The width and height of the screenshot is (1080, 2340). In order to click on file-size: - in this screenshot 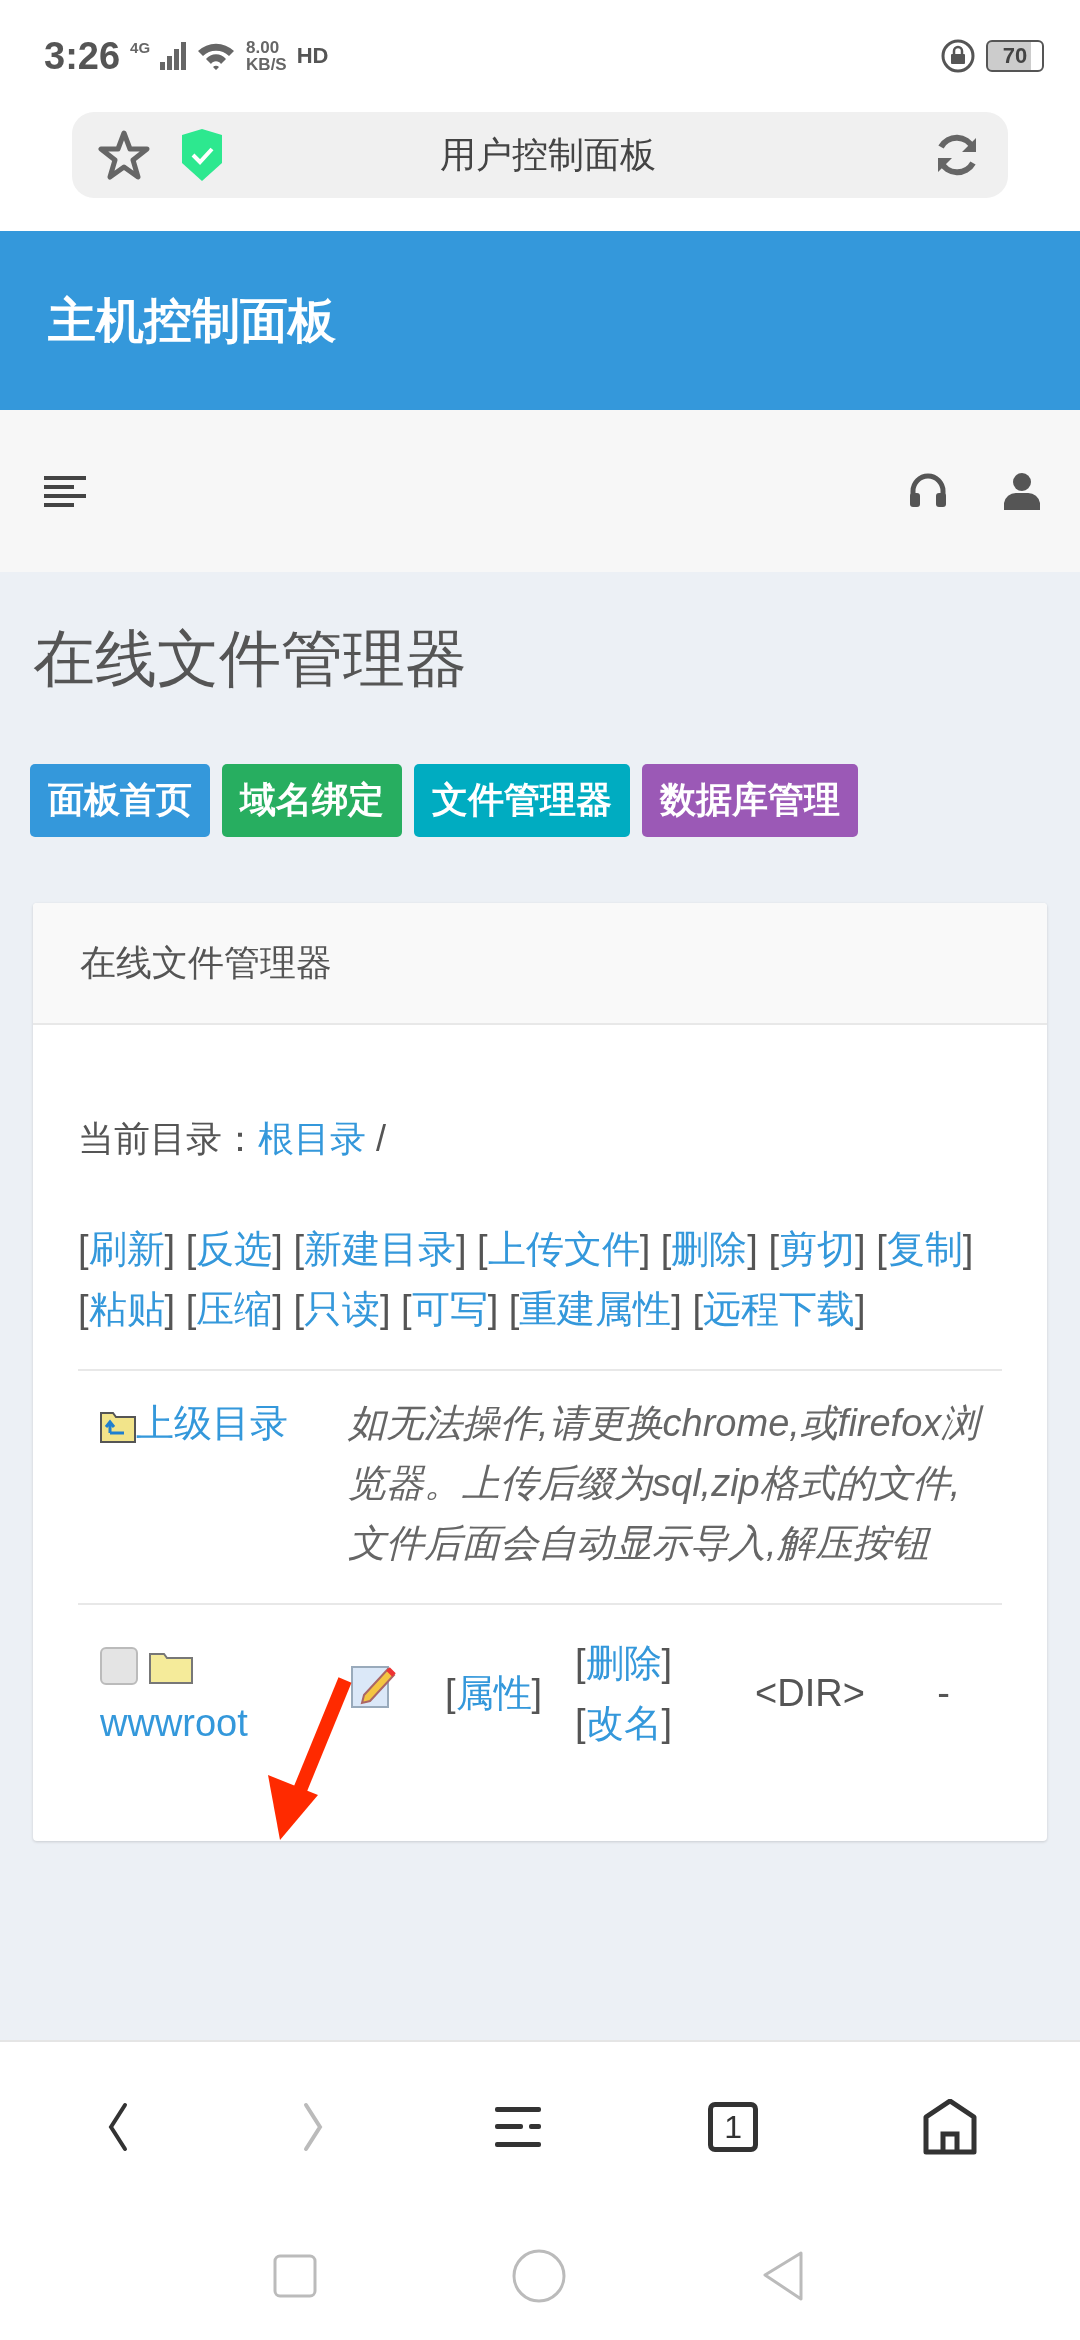, I will do `click(943, 1693)`.